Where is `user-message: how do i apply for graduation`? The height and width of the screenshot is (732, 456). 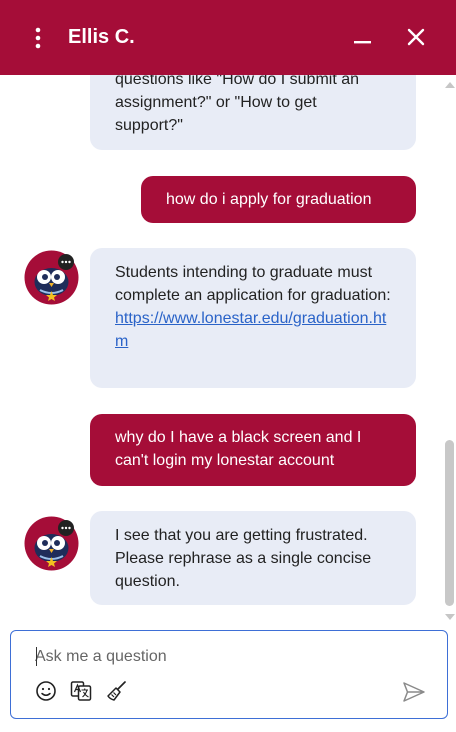 user-message: how do i apply for graduation is located at coordinates (278, 199).